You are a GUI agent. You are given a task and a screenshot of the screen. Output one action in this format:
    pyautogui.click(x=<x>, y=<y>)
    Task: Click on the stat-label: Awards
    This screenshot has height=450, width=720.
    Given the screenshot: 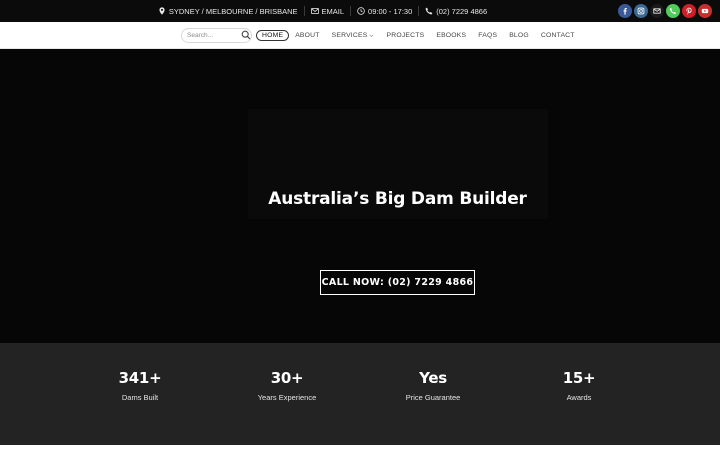 What is the action you would take?
    pyautogui.click(x=579, y=397)
    